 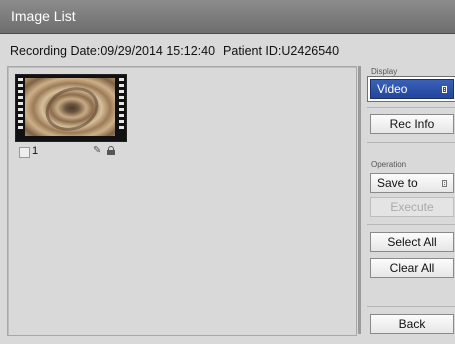 I want to click on thumbnail-image, so click(x=70, y=107).